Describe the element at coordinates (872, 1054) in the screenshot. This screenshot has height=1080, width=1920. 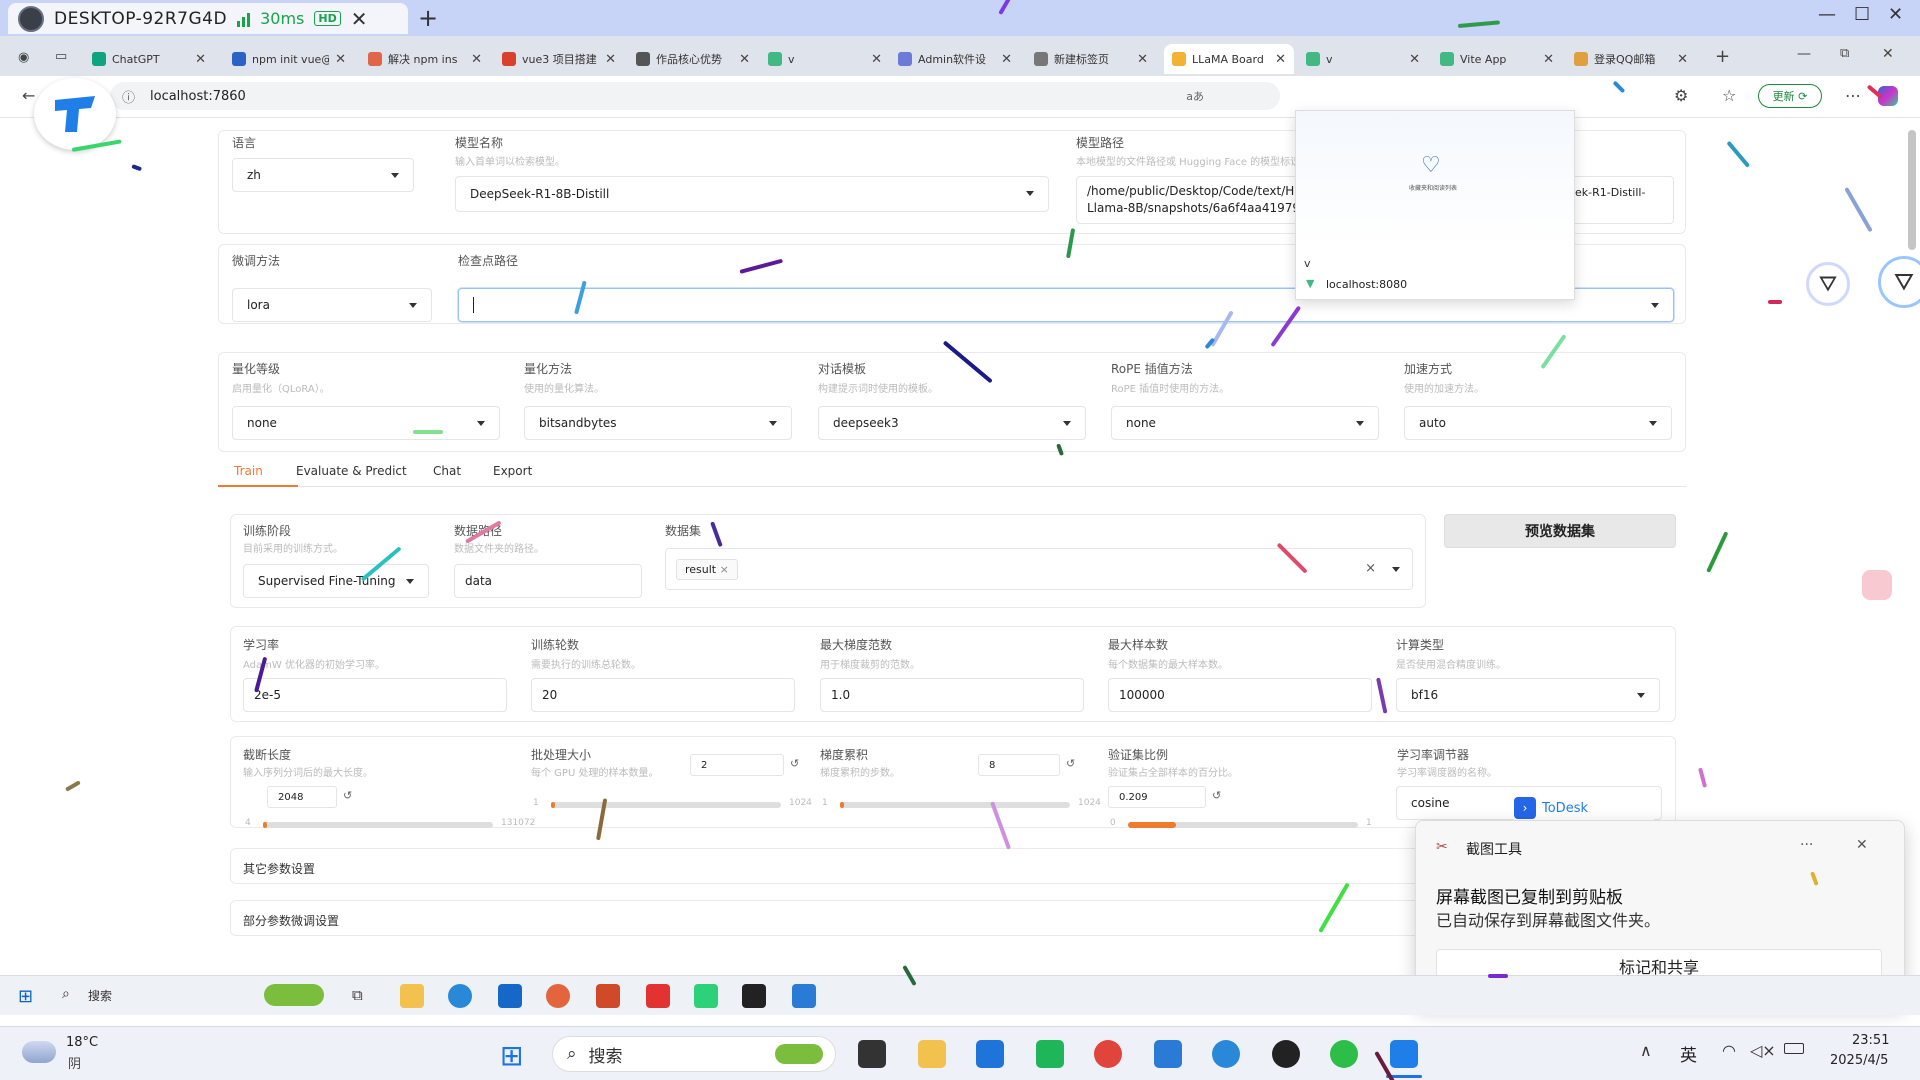
I see `desktop-app-icon` at that location.